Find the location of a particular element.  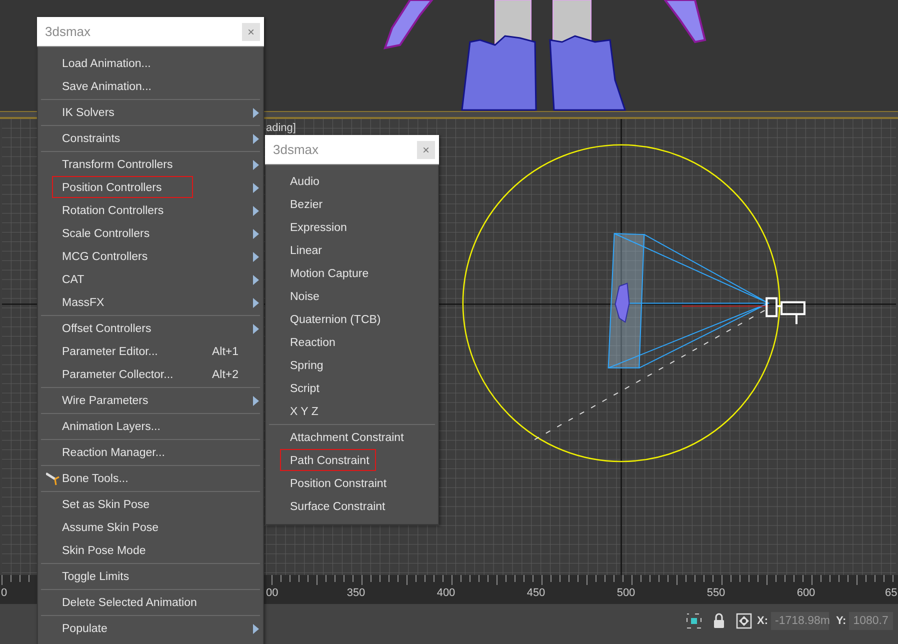

menu-item: Path Constraint is located at coordinates (352, 460).